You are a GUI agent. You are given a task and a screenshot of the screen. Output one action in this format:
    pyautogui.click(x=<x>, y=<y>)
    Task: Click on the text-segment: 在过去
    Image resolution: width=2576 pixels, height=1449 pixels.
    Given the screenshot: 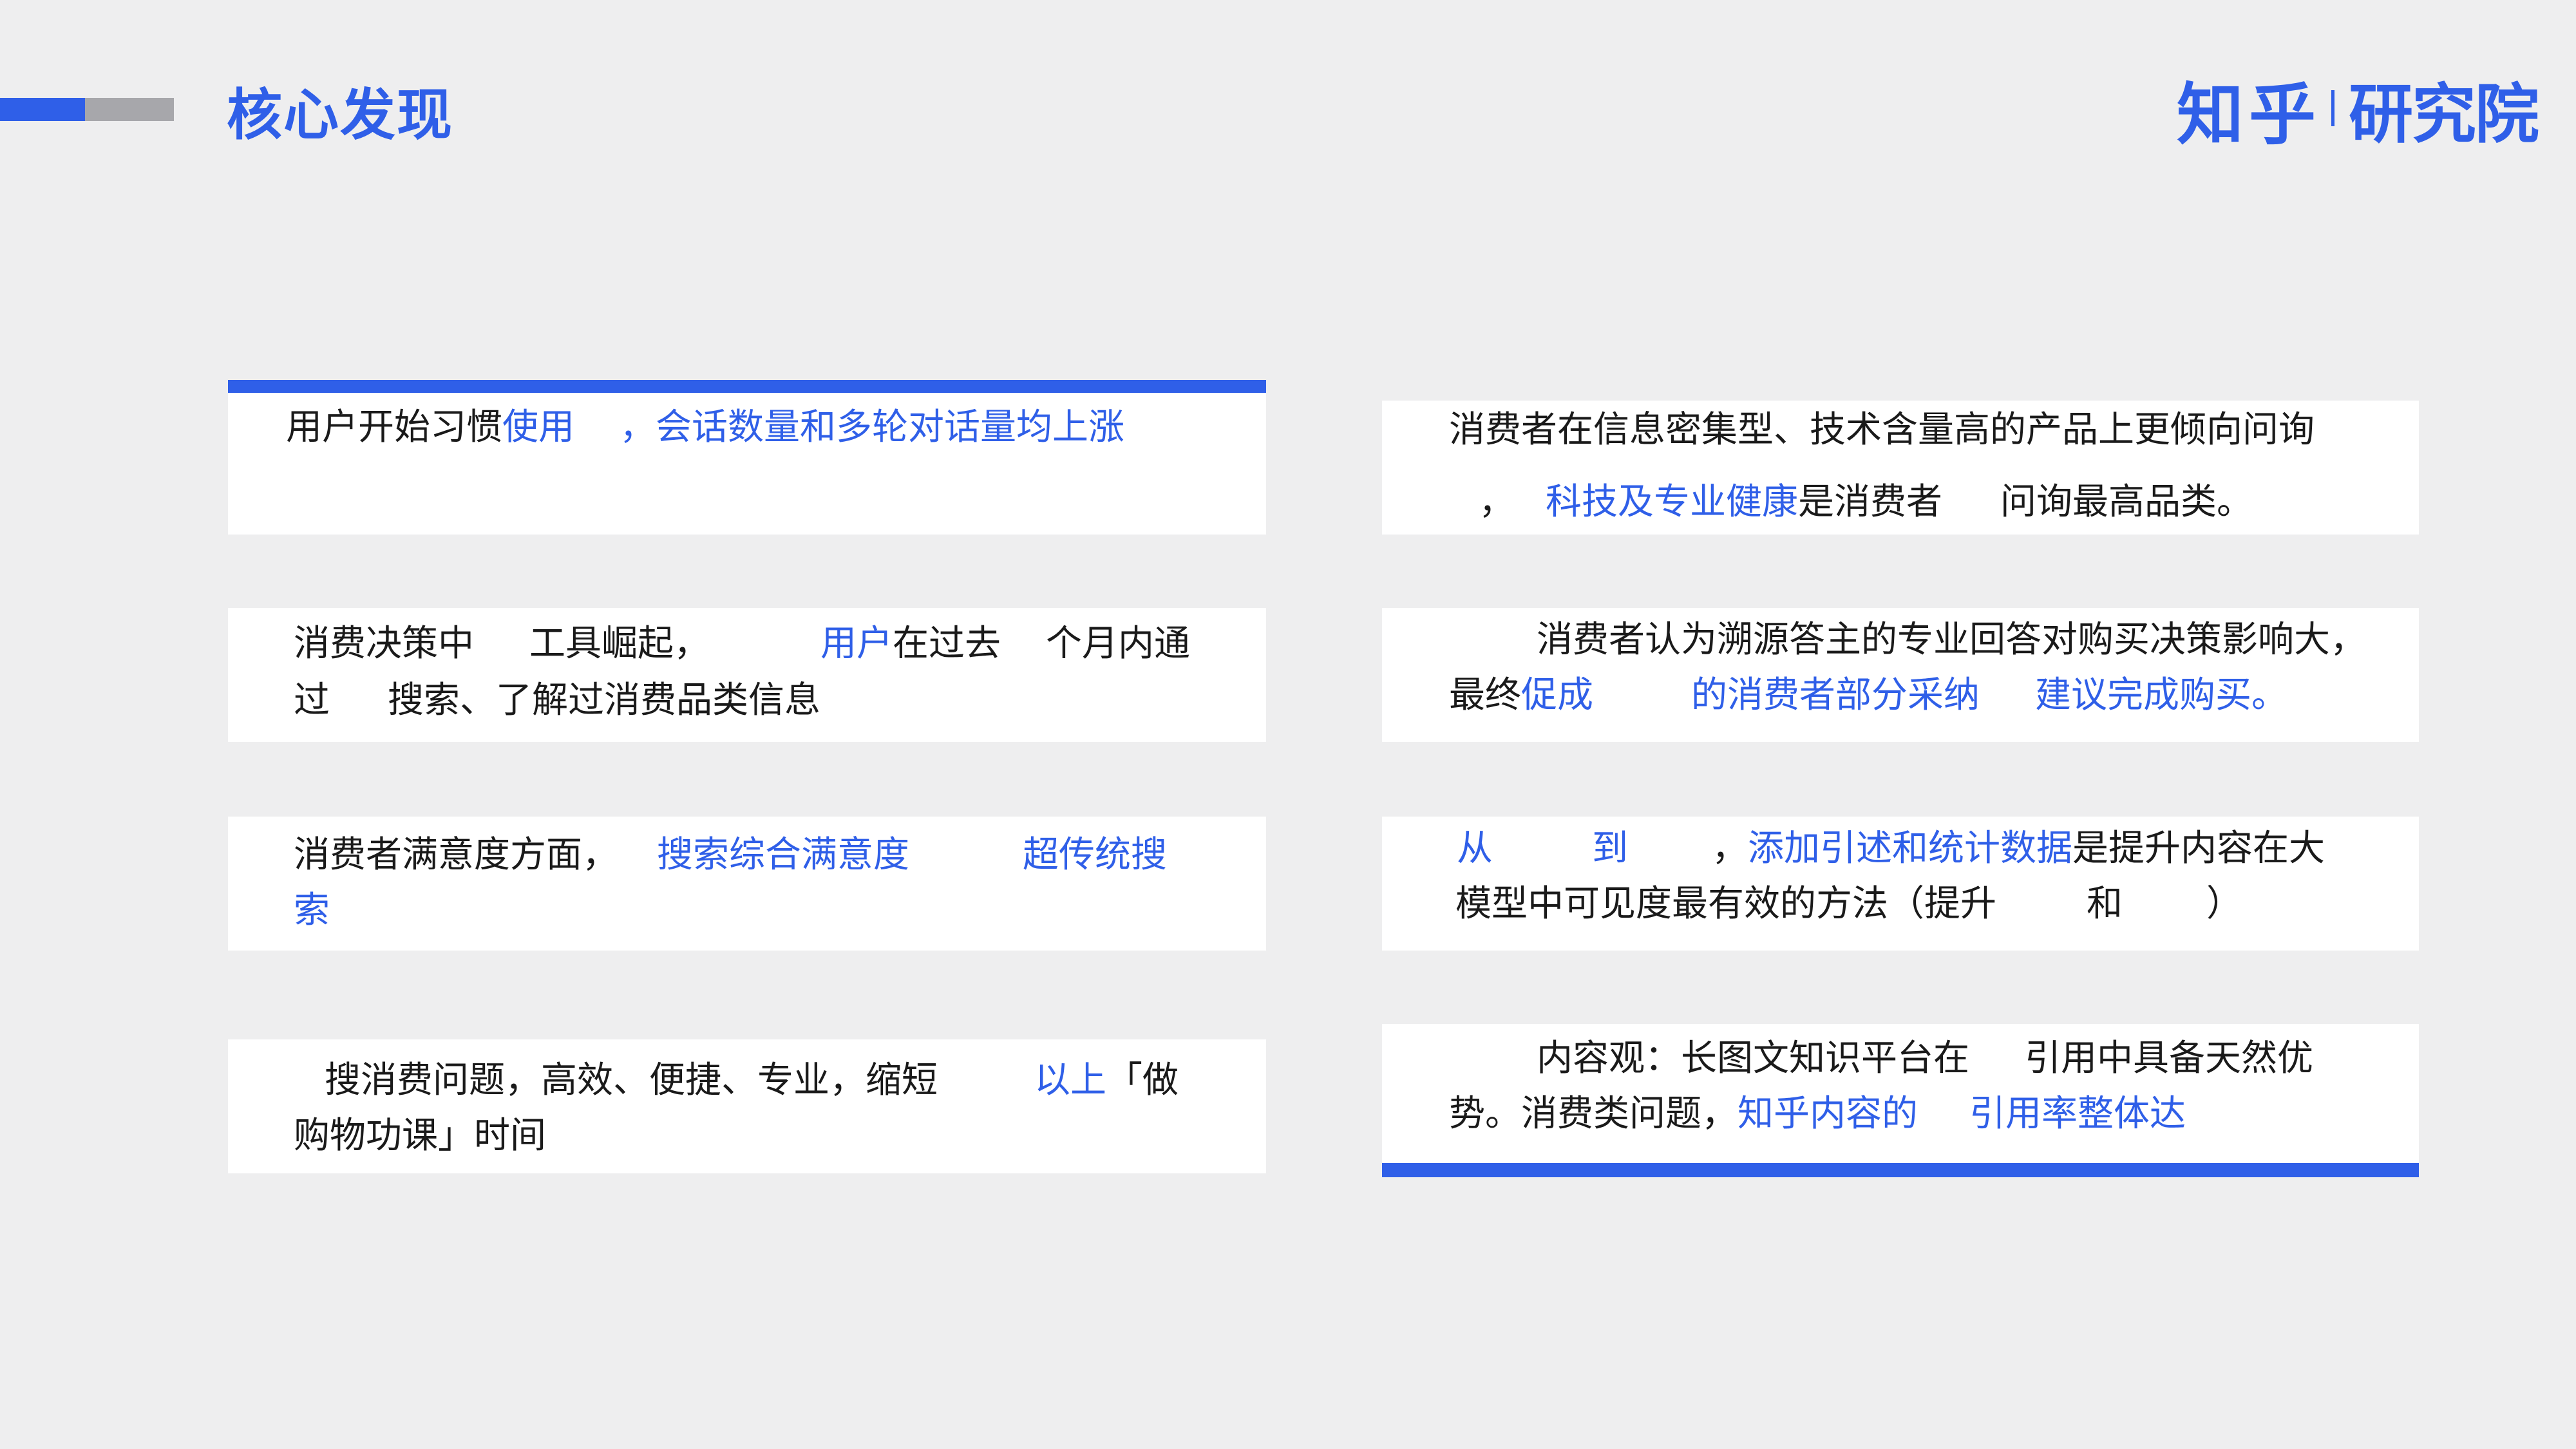 What is the action you would take?
    pyautogui.click(x=947, y=644)
    